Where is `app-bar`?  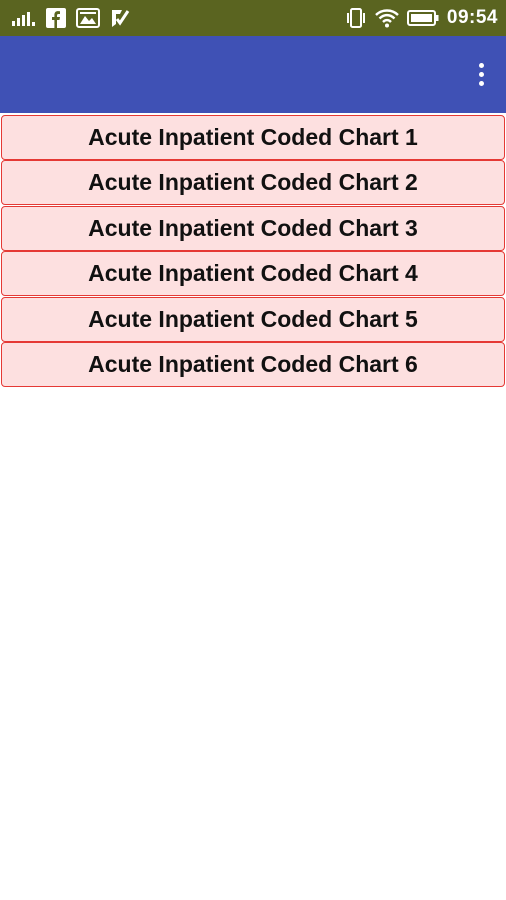 app-bar is located at coordinates (253, 74).